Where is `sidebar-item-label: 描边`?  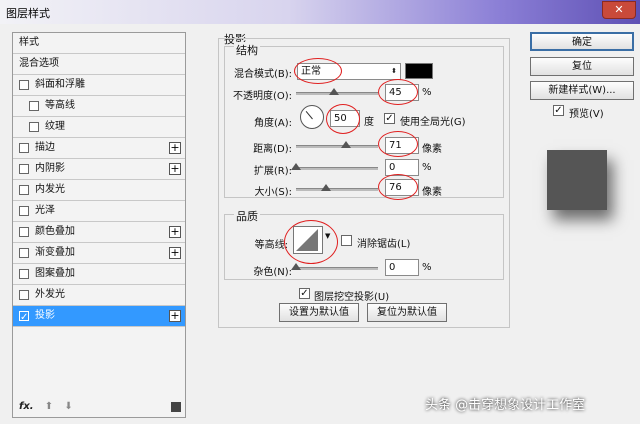 sidebar-item-label: 描边 is located at coordinates (45, 147).